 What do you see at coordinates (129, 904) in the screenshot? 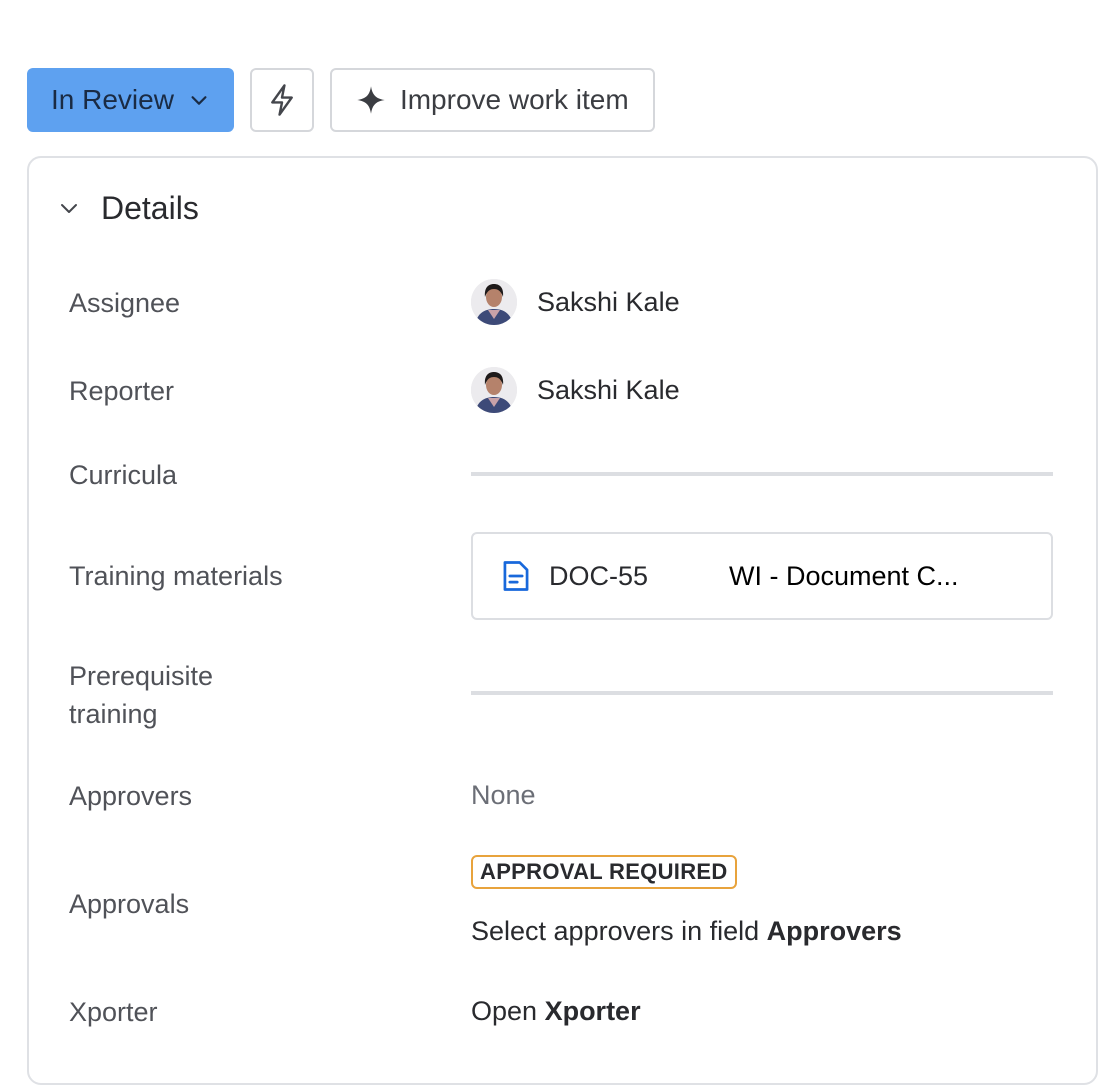
I see `approvals-label: Approvals` at bounding box center [129, 904].